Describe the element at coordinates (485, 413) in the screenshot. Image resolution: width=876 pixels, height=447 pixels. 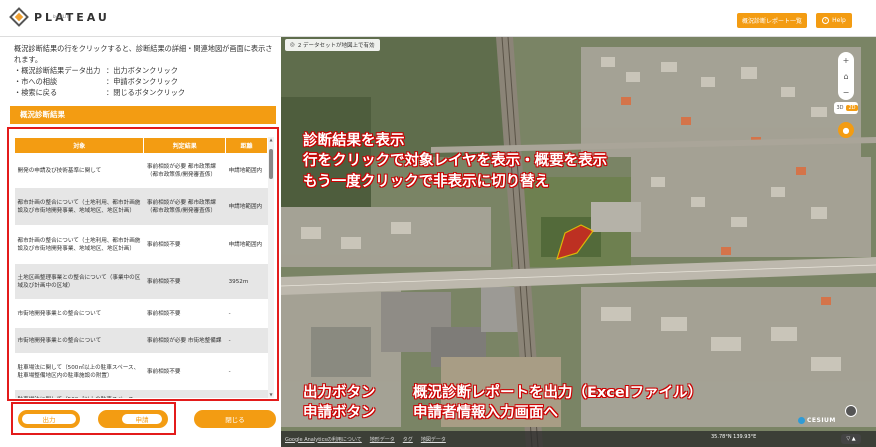
I see `annotation-apply-desc: 申請者情報入力画面へ` at that location.